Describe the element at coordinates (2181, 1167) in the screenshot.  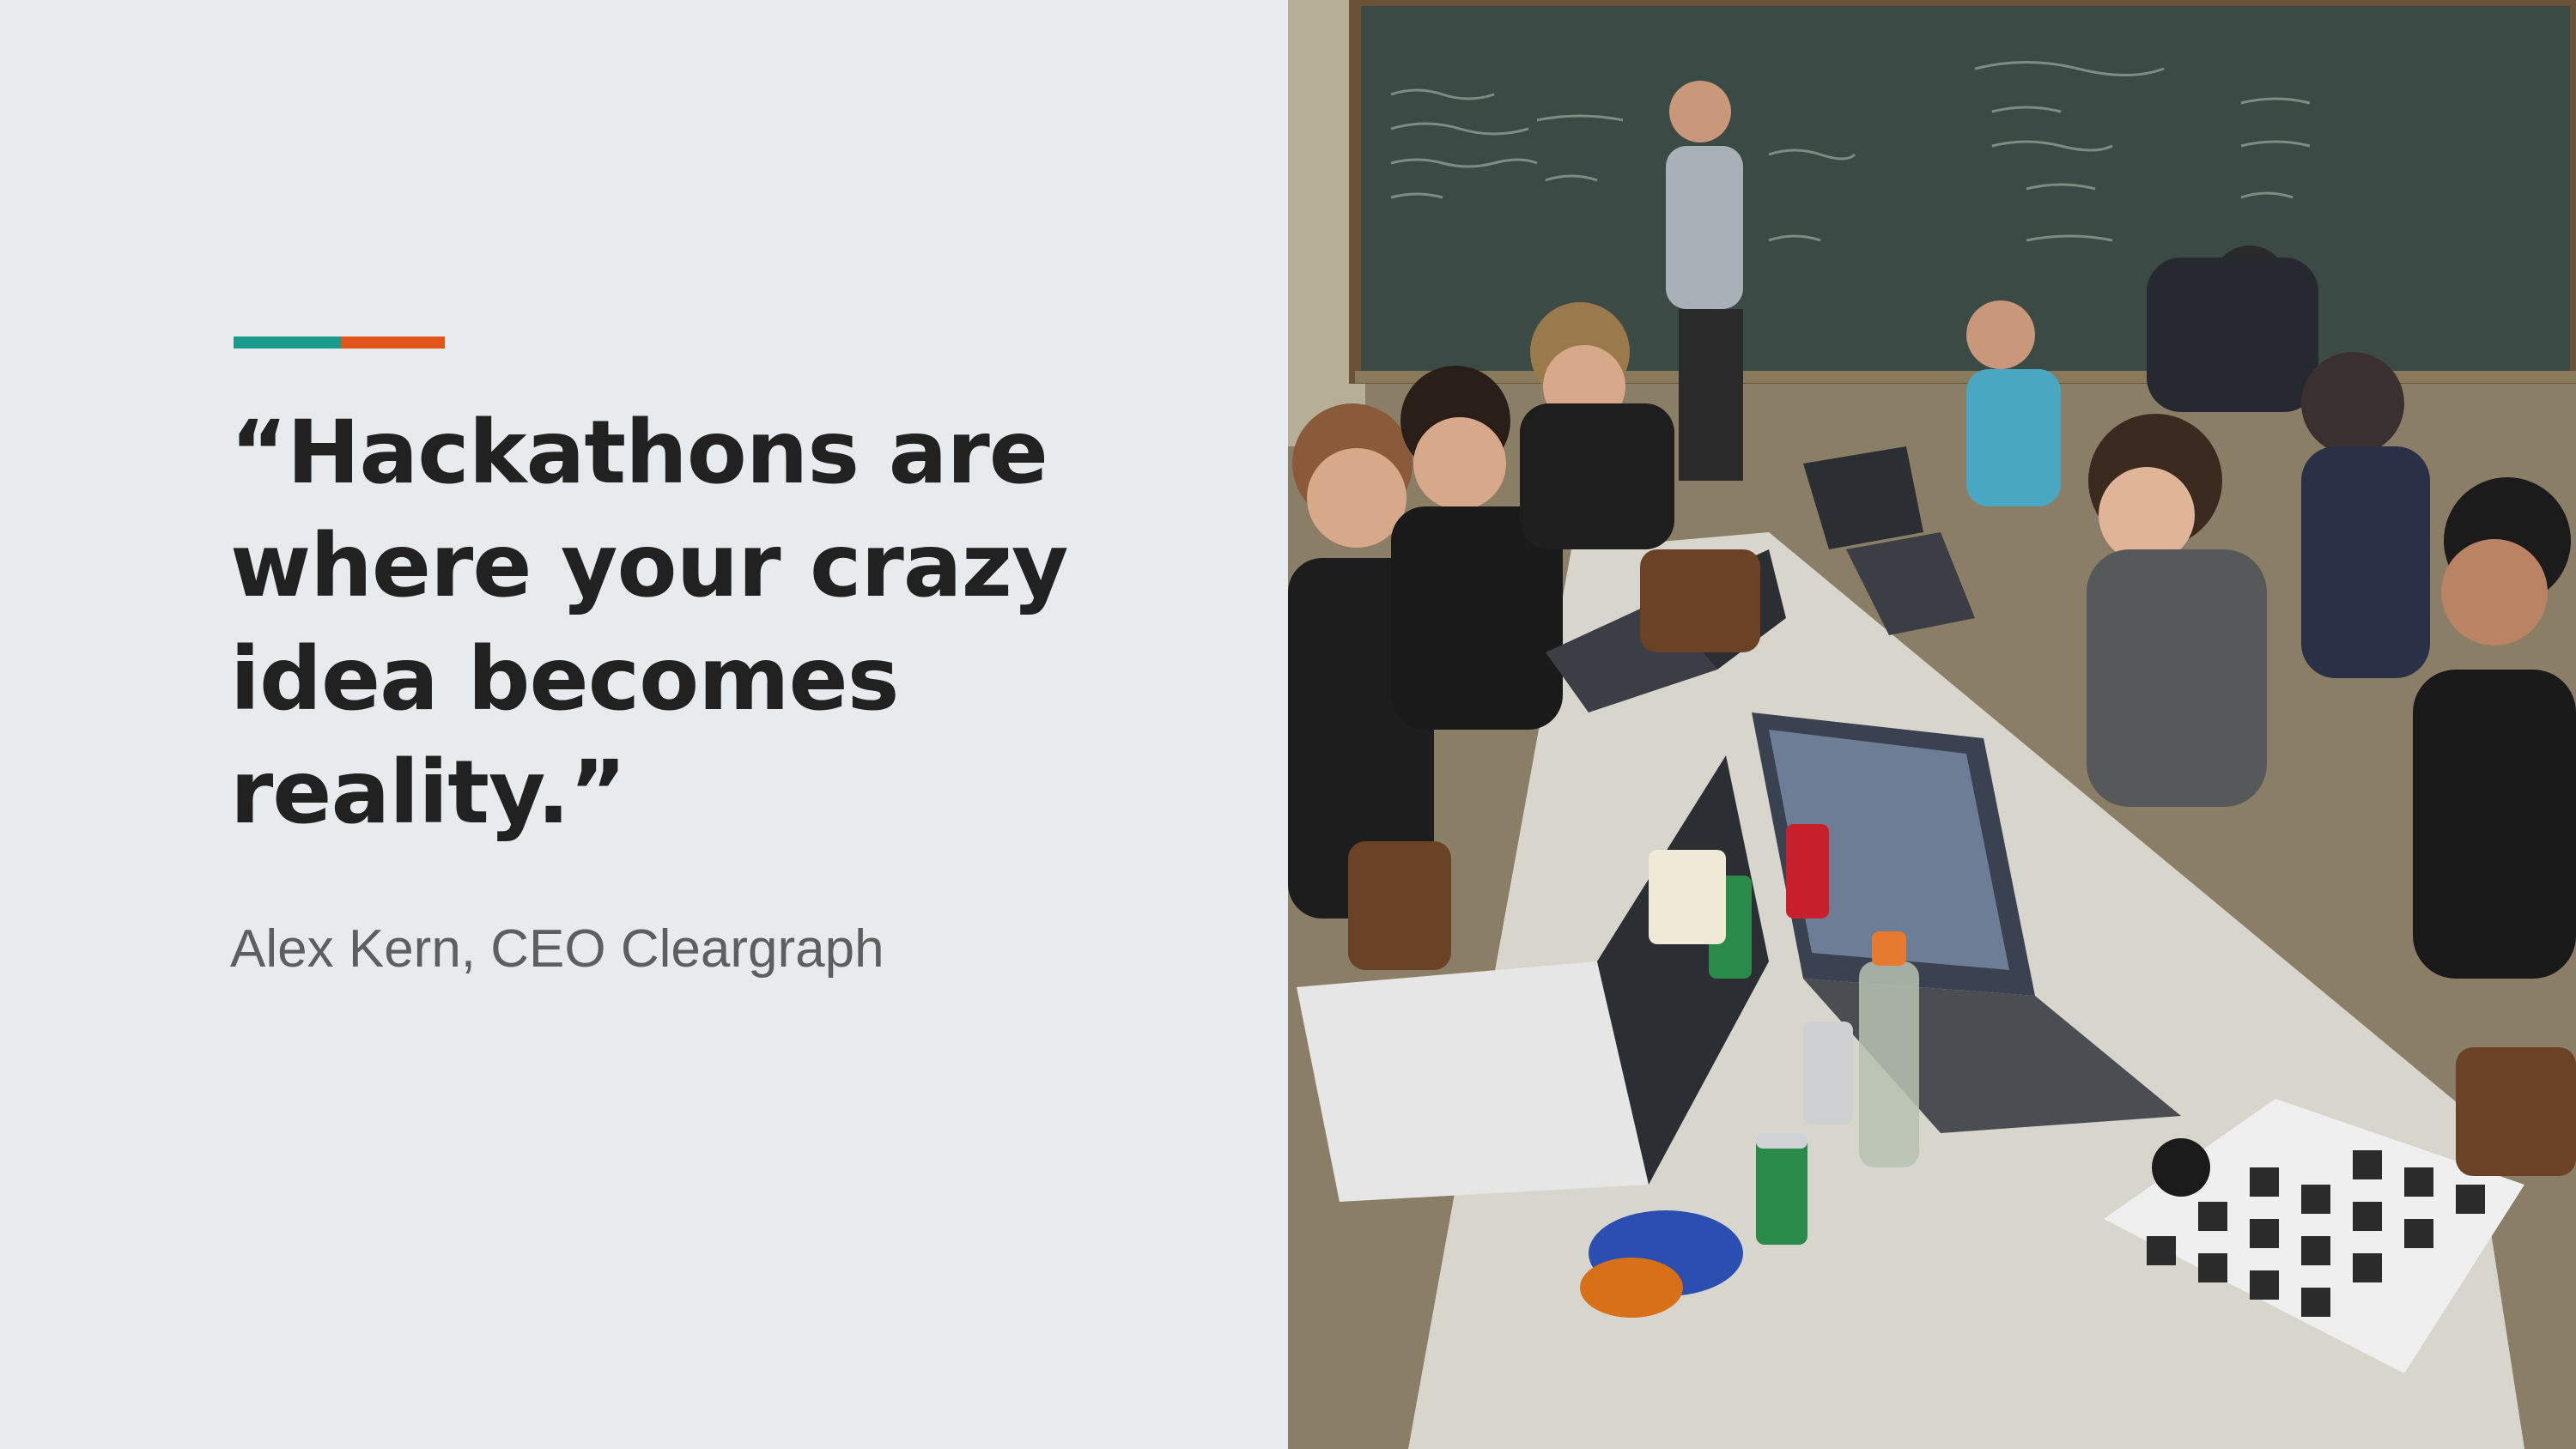
I see `webcam` at that location.